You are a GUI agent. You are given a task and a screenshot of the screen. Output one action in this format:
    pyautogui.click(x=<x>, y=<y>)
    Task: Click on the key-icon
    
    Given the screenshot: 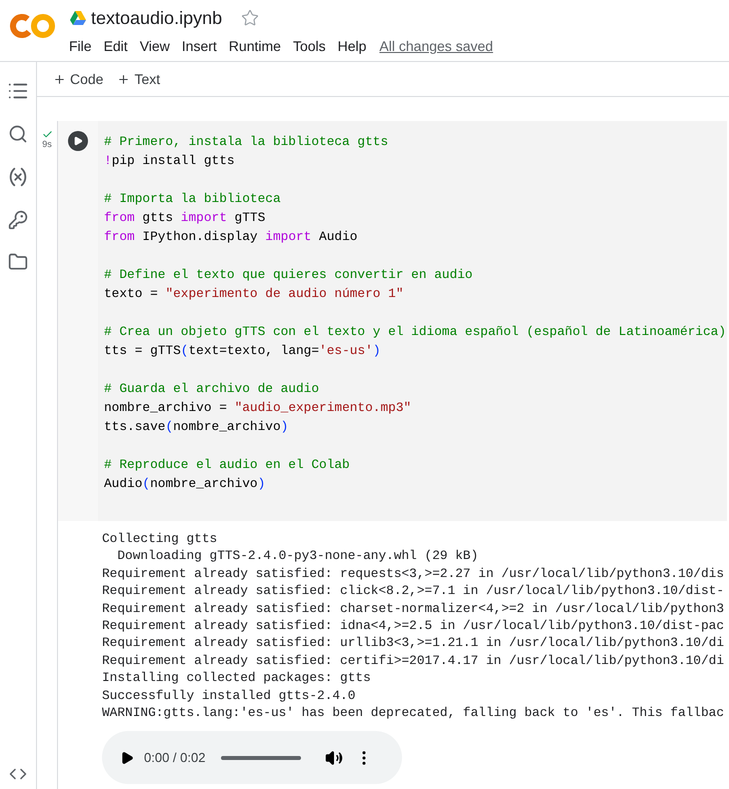 What is the action you would take?
    pyautogui.click(x=18, y=220)
    